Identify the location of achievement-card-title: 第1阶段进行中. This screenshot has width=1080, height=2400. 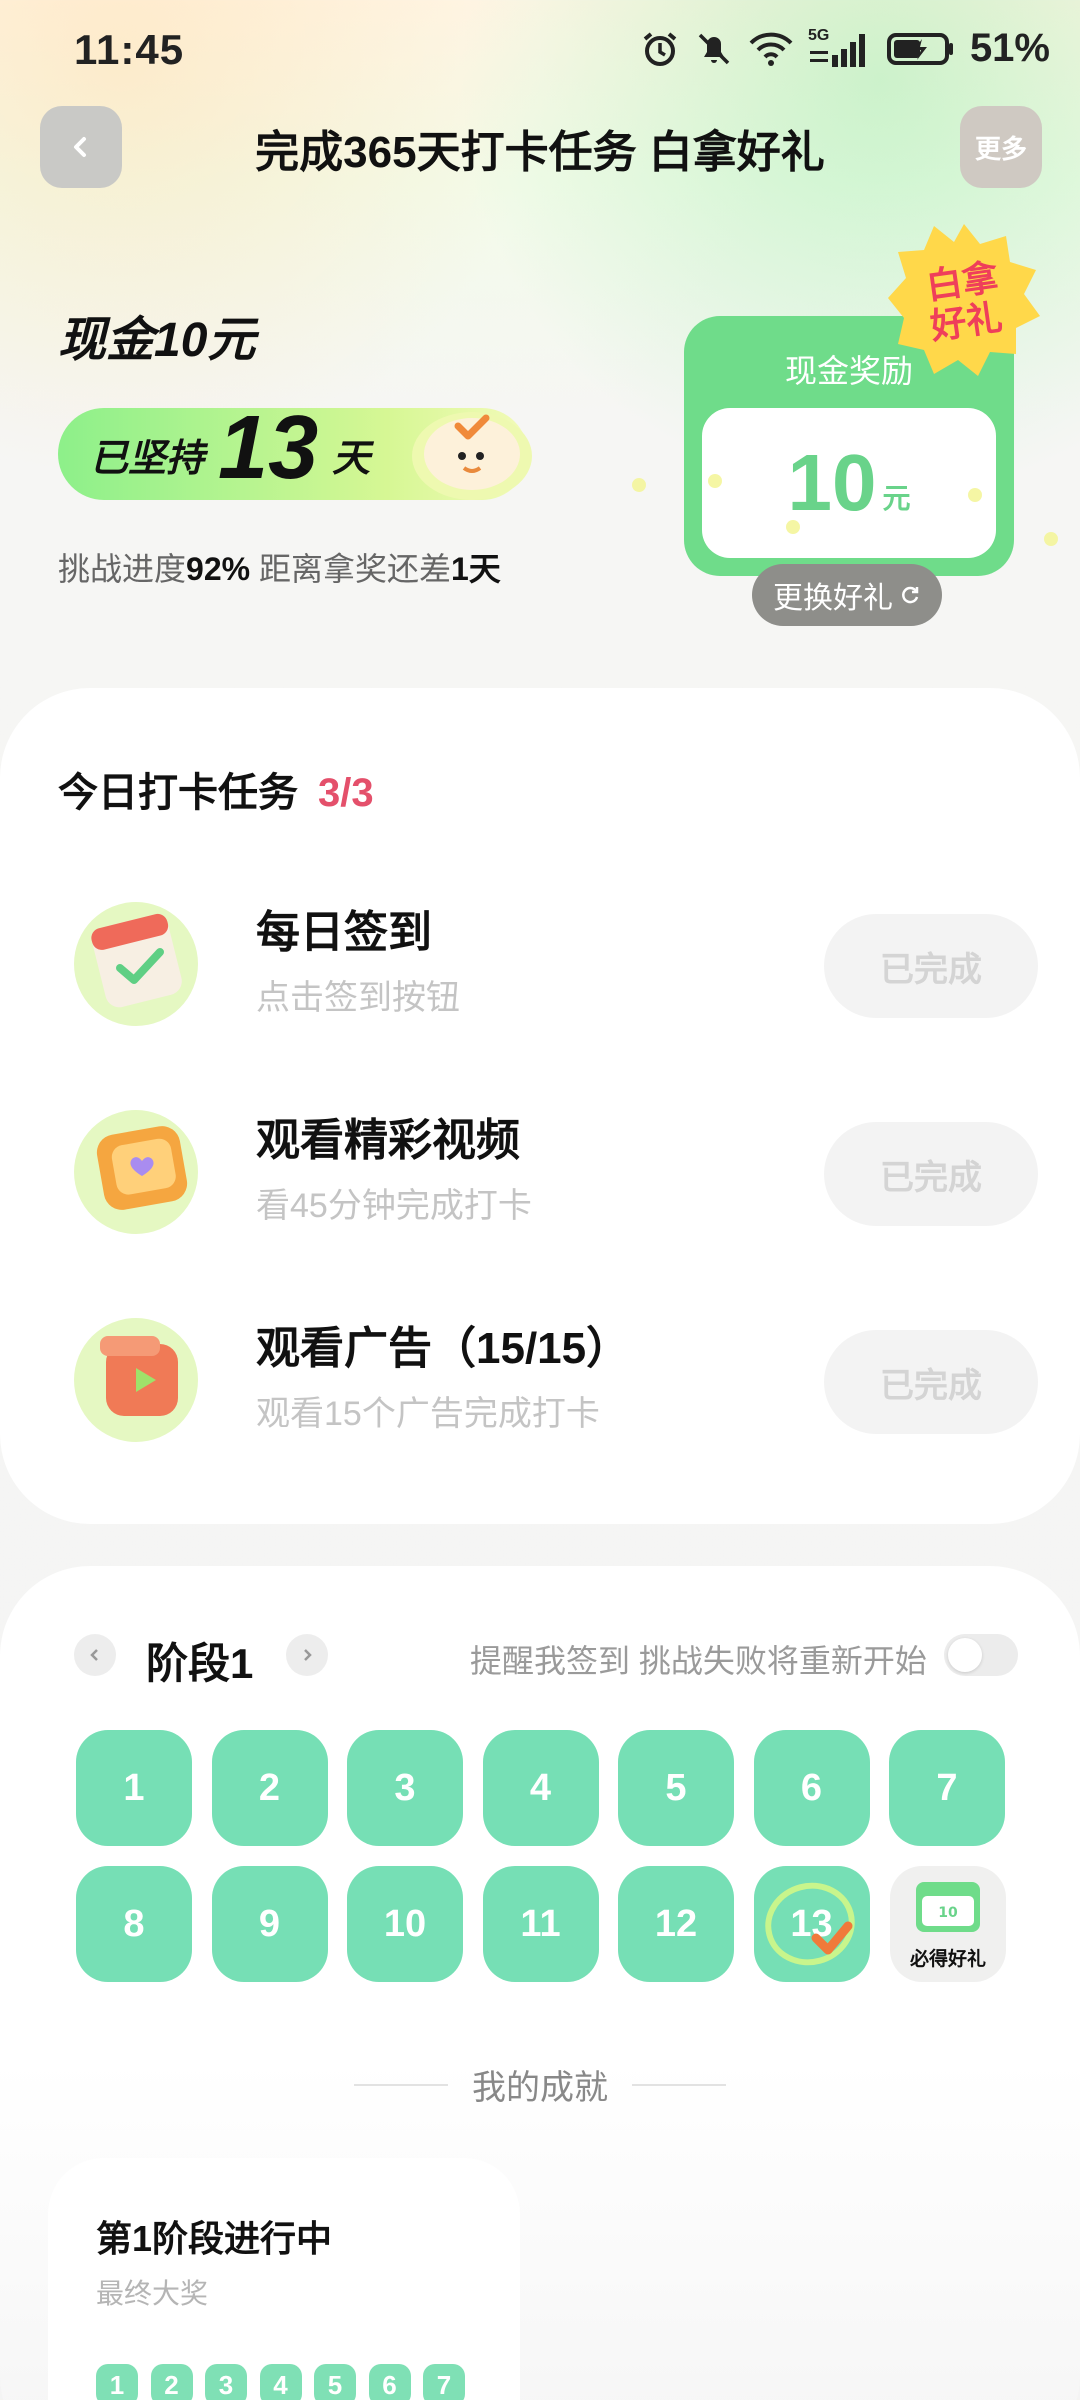
(214, 2238).